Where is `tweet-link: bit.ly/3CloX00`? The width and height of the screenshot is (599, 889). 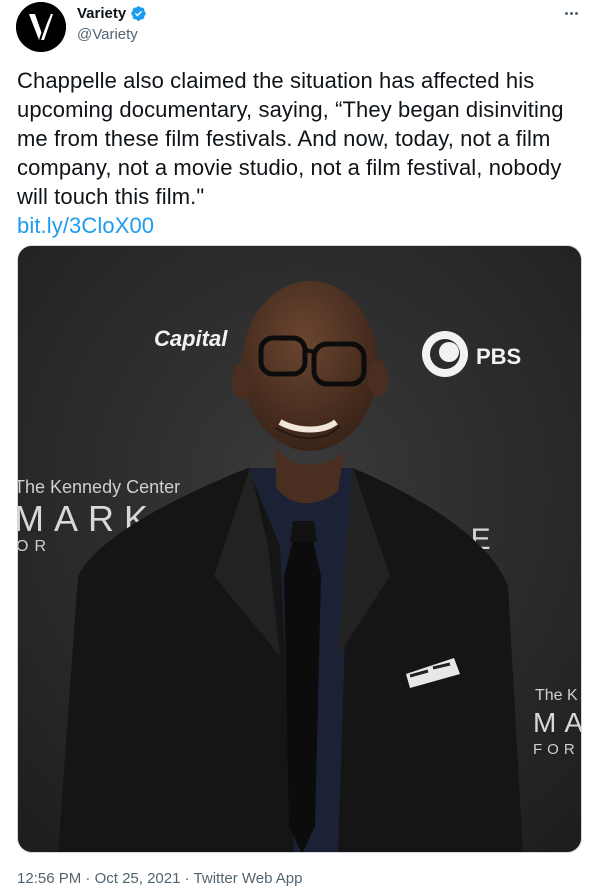
tweet-link: bit.ly/3CloX00 is located at coordinates (299, 225).